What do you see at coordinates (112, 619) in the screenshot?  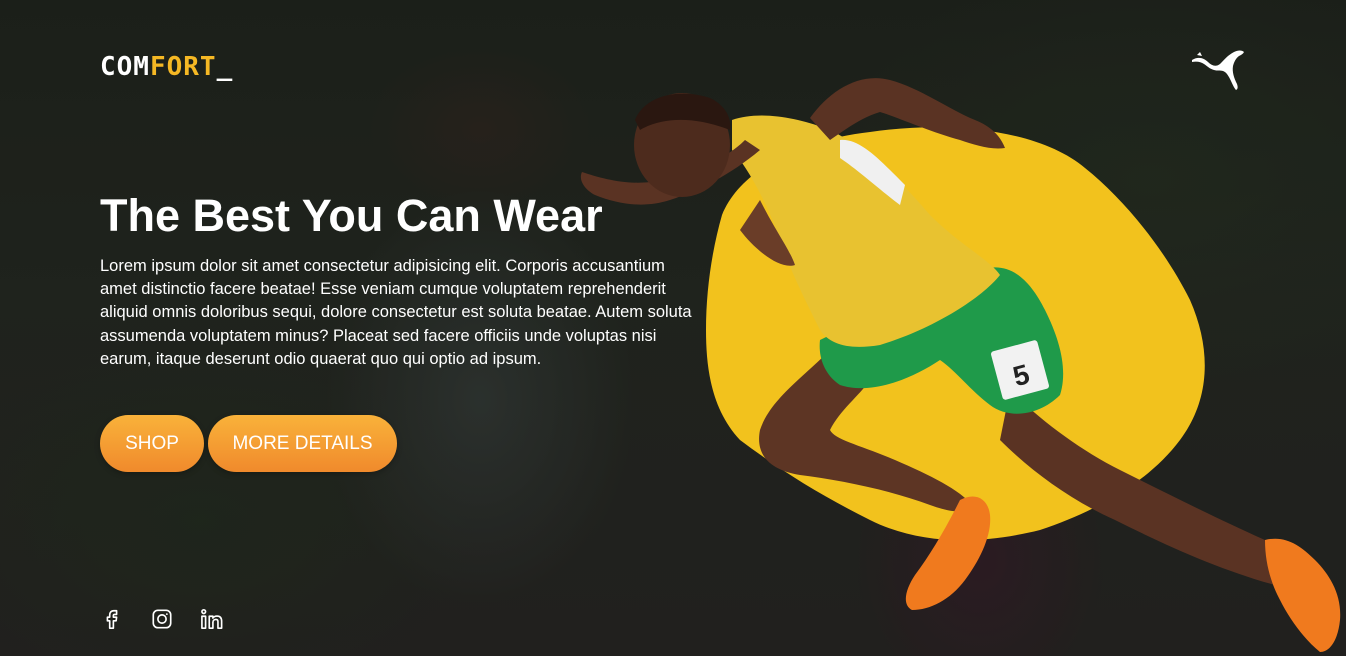 I see `facebook-icon` at bounding box center [112, 619].